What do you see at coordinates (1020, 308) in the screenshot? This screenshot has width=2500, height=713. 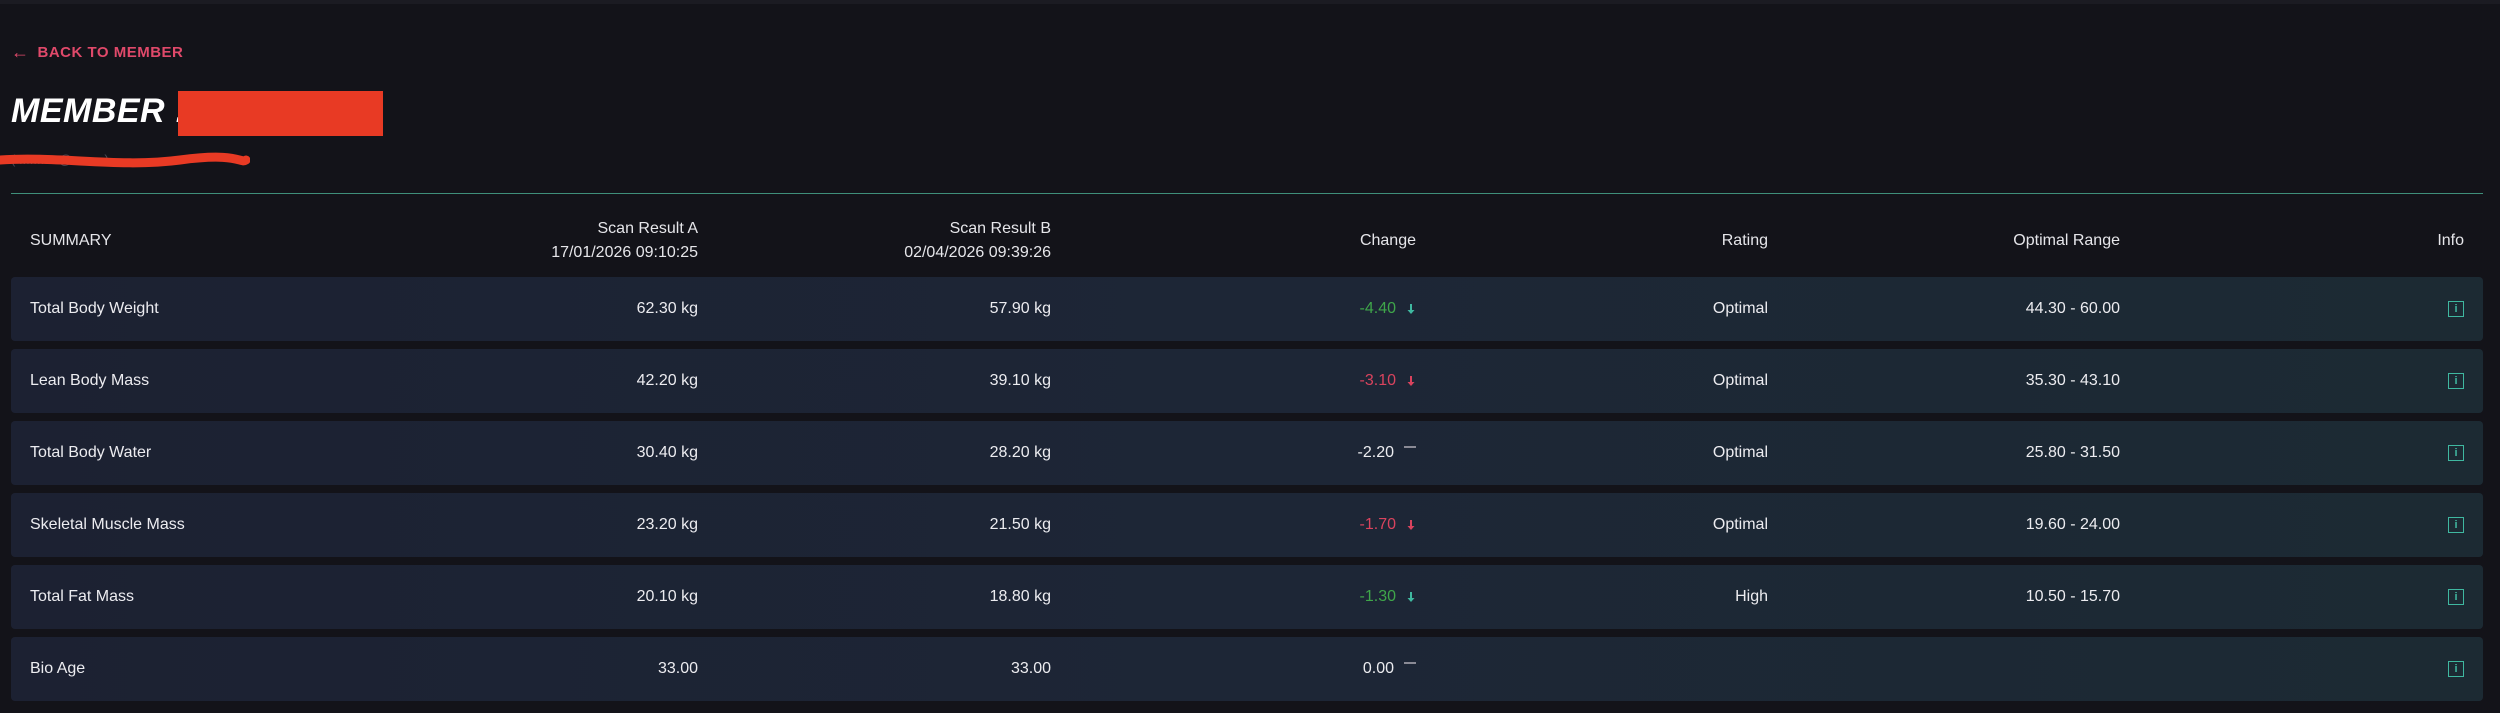 I see `row-scan-b-value: 57.90 kg` at bounding box center [1020, 308].